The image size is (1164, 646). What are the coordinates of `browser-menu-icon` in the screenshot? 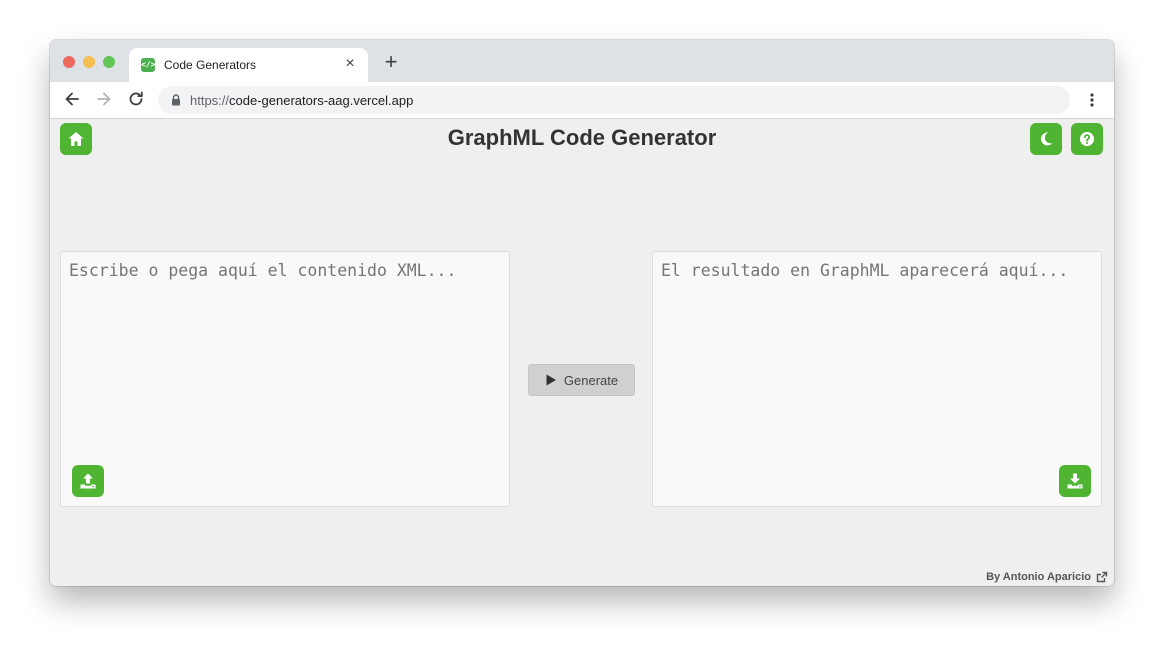 It's located at (1092, 100).